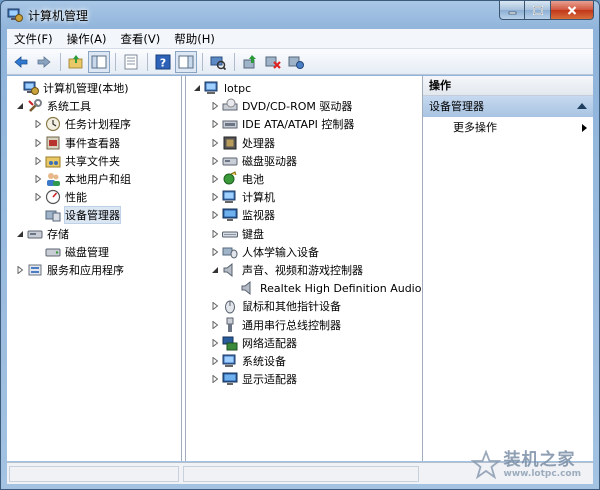 The image size is (600, 490). What do you see at coordinates (94, 215) in the screenshot?
I see `tree-item-device-manager: 设备管理器` at bounding box center [94, 215].